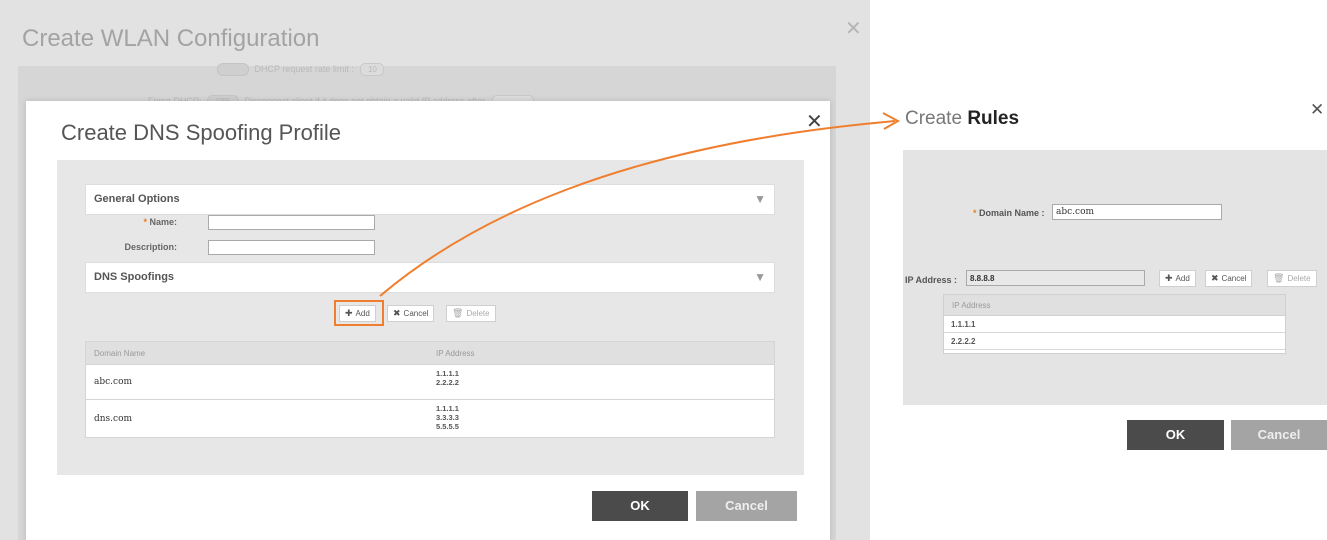 This screenshot has height=540, width=1327. Describe the element at coordinates (1055, 278) in the screenshot. I see `ip-address-input` at that location.